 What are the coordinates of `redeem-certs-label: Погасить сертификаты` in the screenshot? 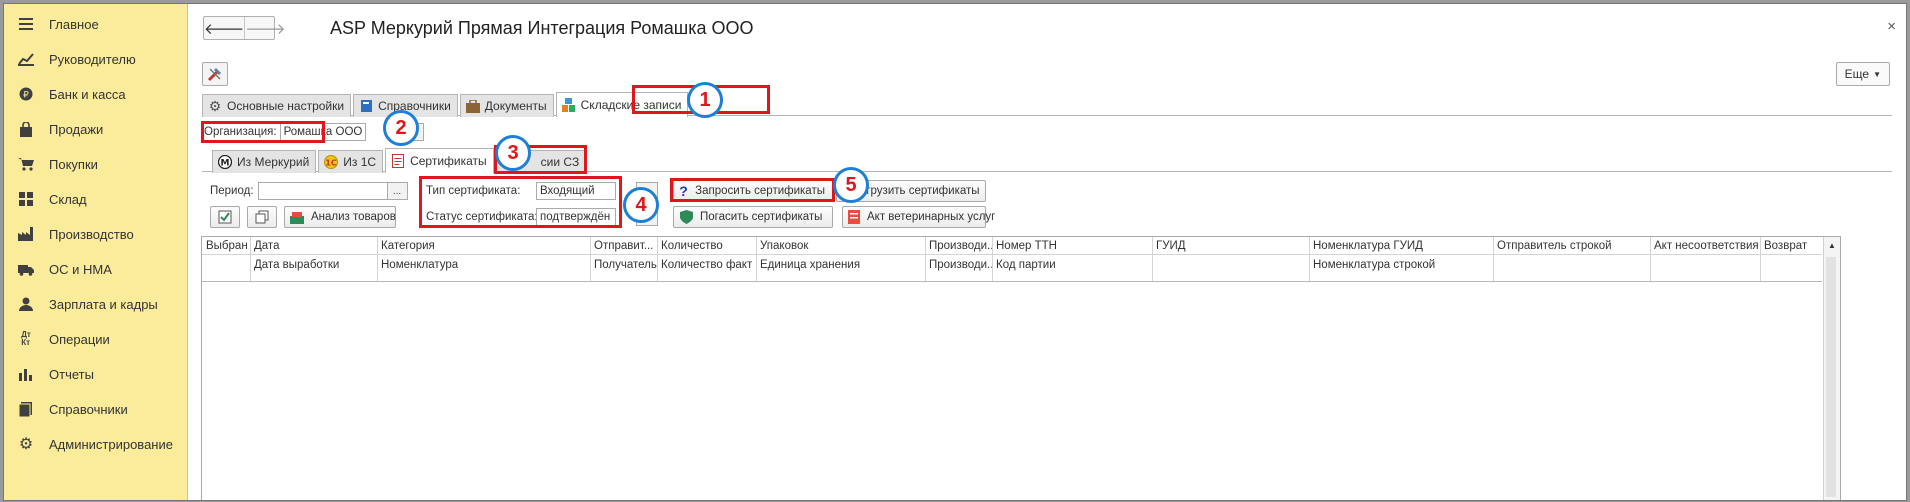 It's located at (761, 217).